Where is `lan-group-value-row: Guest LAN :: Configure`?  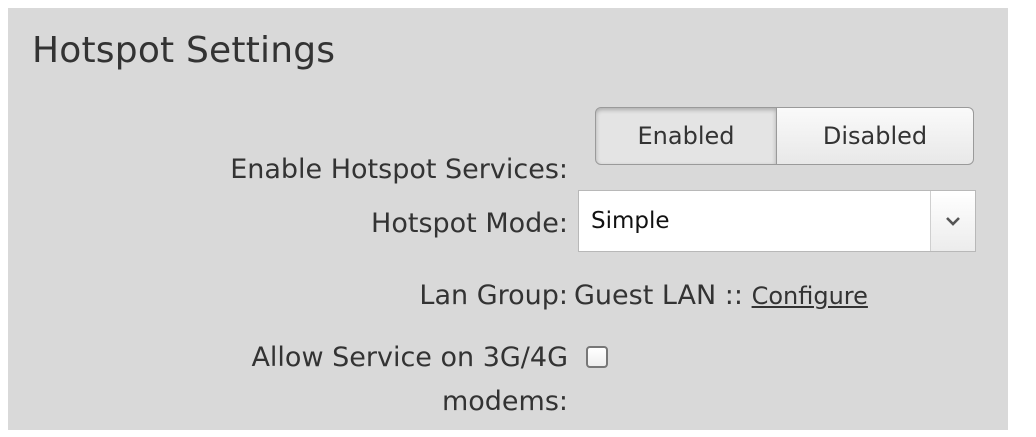
lan-group-value-row: Guest LAN :: Configure is located at coordinates (721, 295).